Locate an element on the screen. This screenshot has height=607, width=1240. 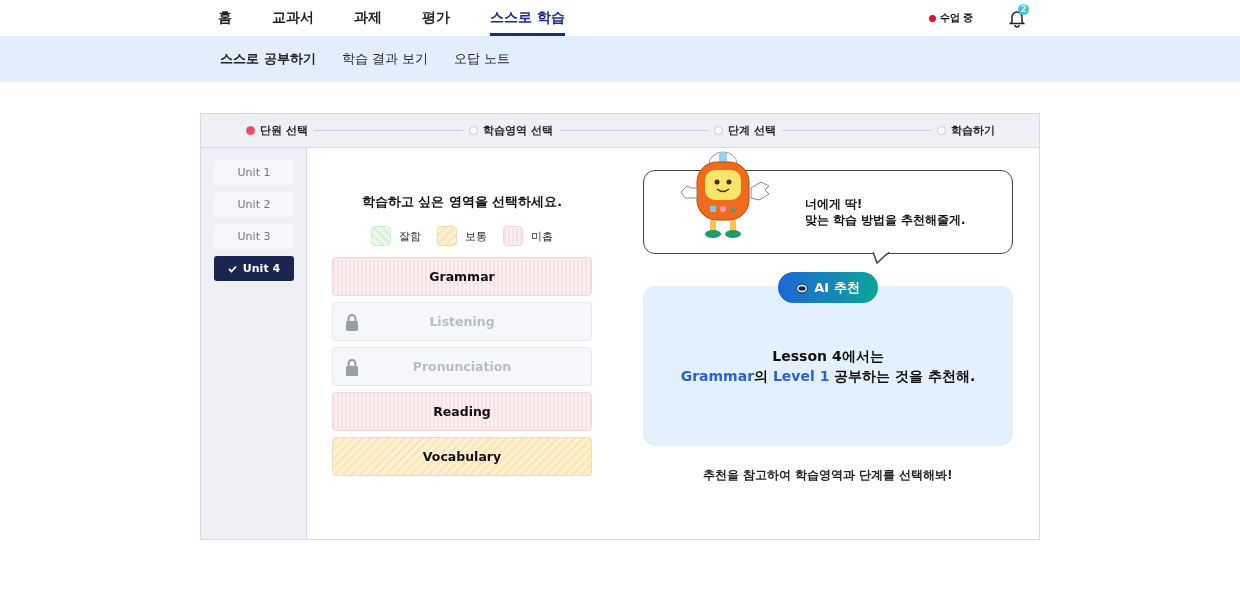
area-option: Grammar is located at coordinates (462, 276).